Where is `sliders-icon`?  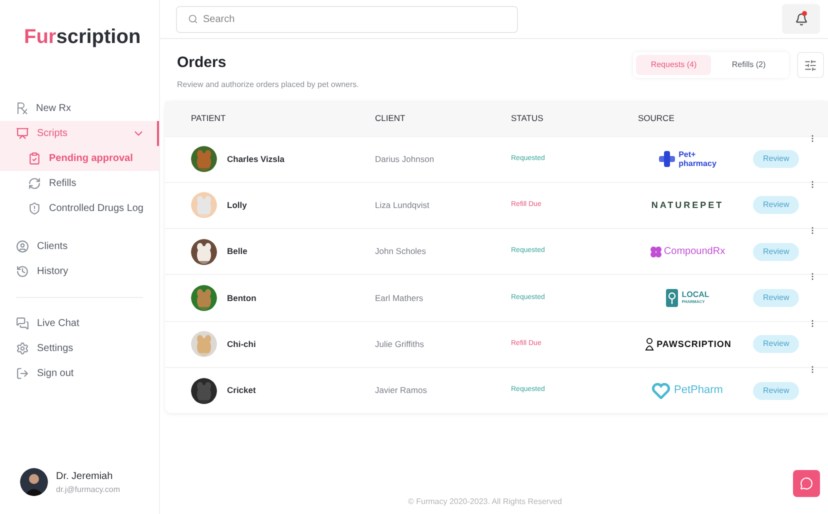 sliders-icon is located at coordinates (811, 65).